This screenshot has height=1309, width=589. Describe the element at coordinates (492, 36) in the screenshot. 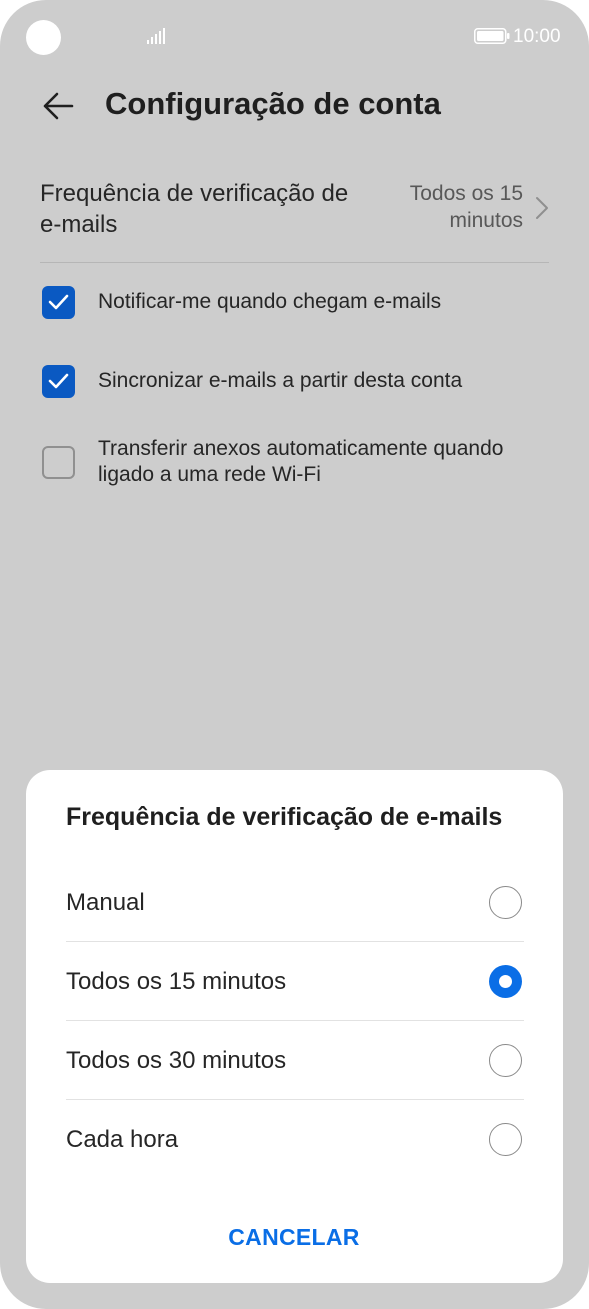

I see `battery-icon` at that location.